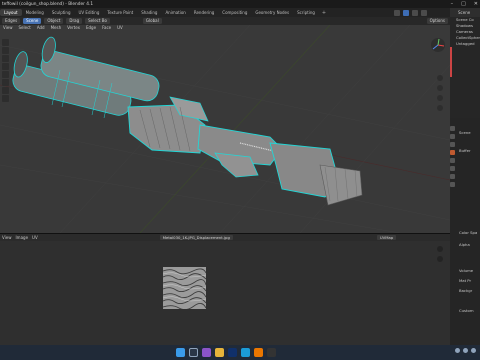  Describe the element at coordinates (245, 352) in the screenshot. I see `edge-icon` at that location.